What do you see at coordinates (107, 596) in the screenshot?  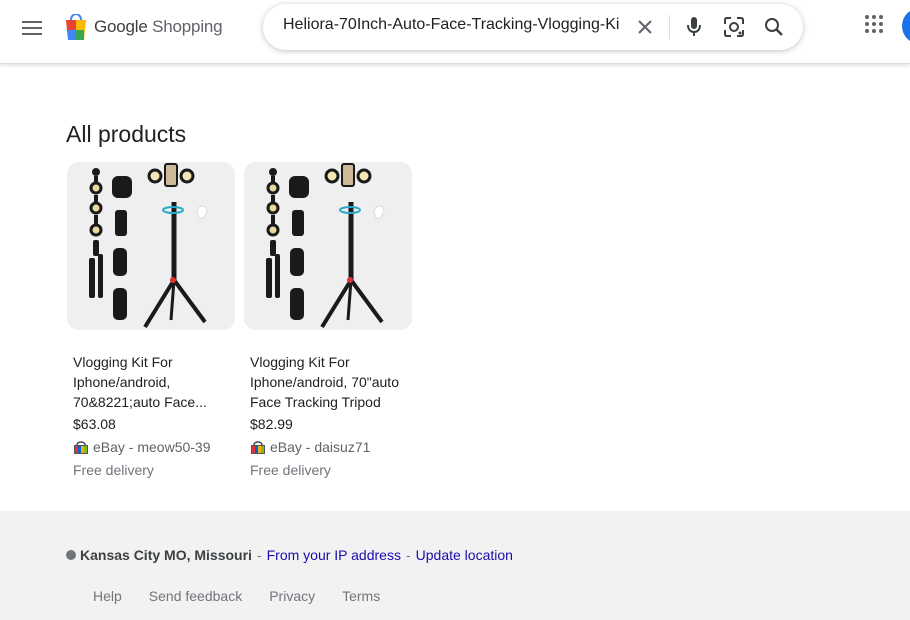 I see `help-link: Help` at bounding box center [107, 596].